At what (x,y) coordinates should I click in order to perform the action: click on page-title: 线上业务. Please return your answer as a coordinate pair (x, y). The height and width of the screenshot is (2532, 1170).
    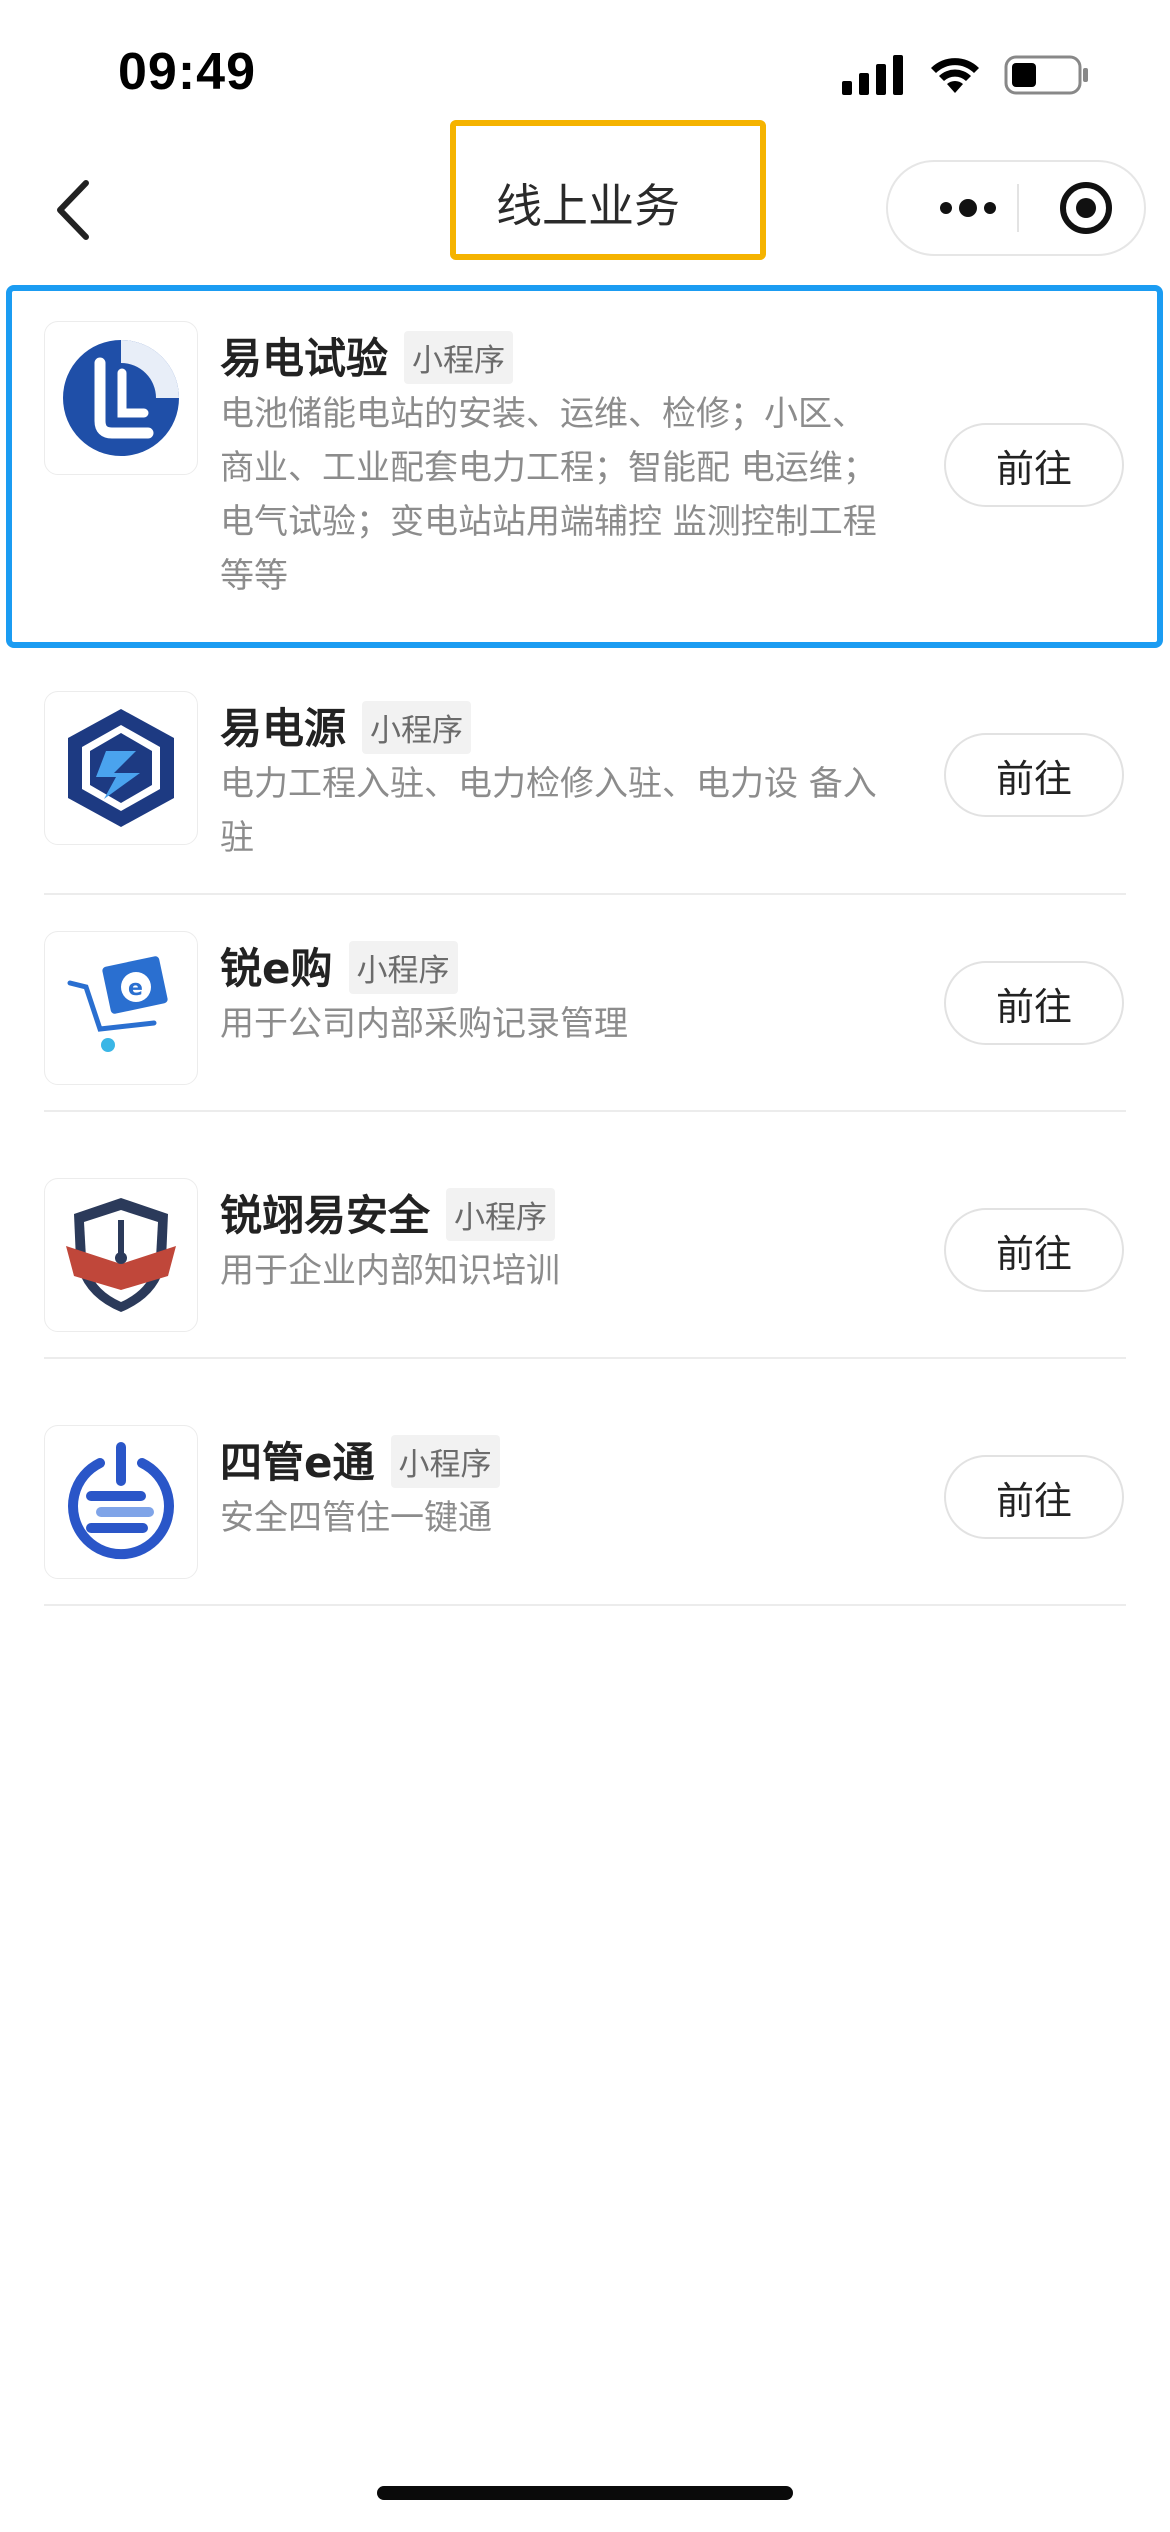
    Looking at the image, I should click on (588, 206).